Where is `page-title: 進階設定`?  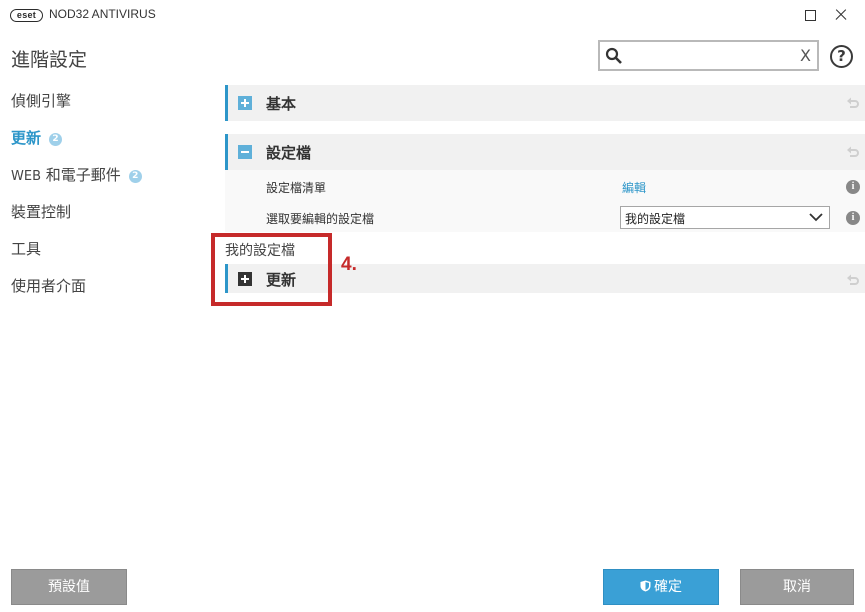 page-title: 進階設定 is located at coordinates (49, 60).